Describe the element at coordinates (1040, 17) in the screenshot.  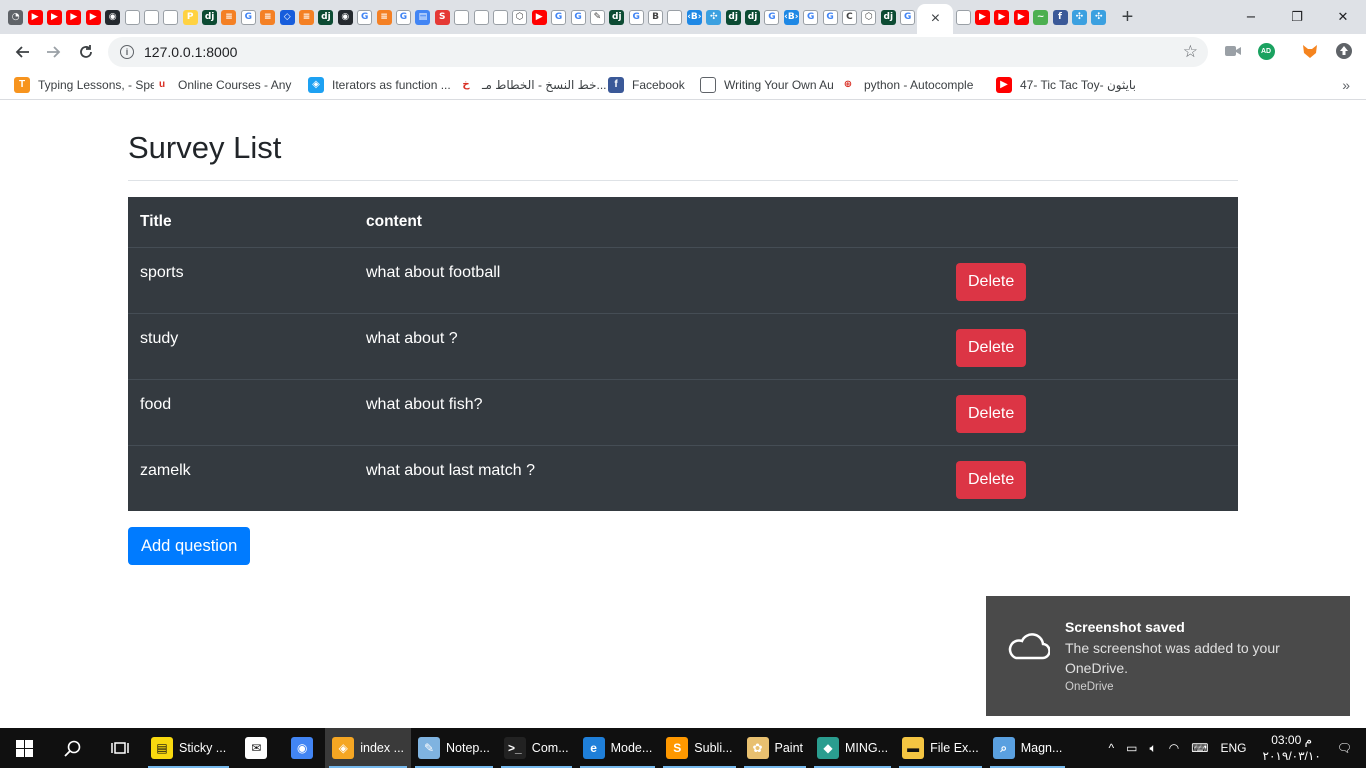
I see `tab-green: ~` at that location.